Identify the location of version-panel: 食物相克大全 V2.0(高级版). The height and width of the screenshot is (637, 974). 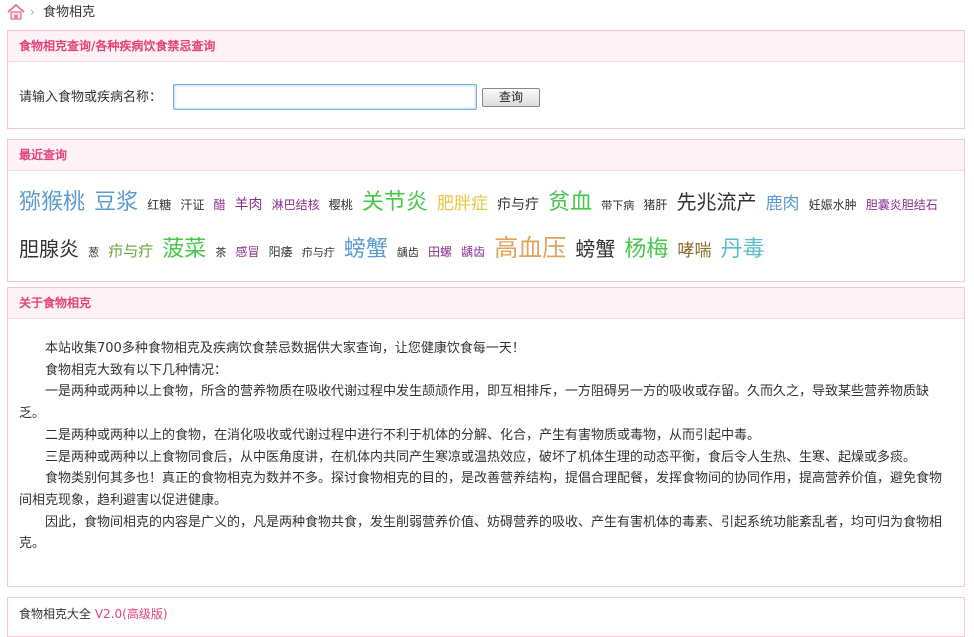
(486, 617).